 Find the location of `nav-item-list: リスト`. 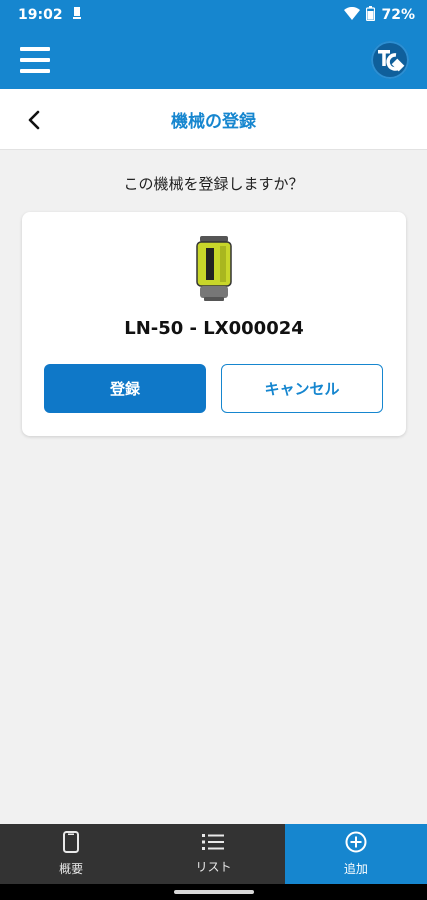

nav-item-list: リスト is located at coordinates (213, 854).